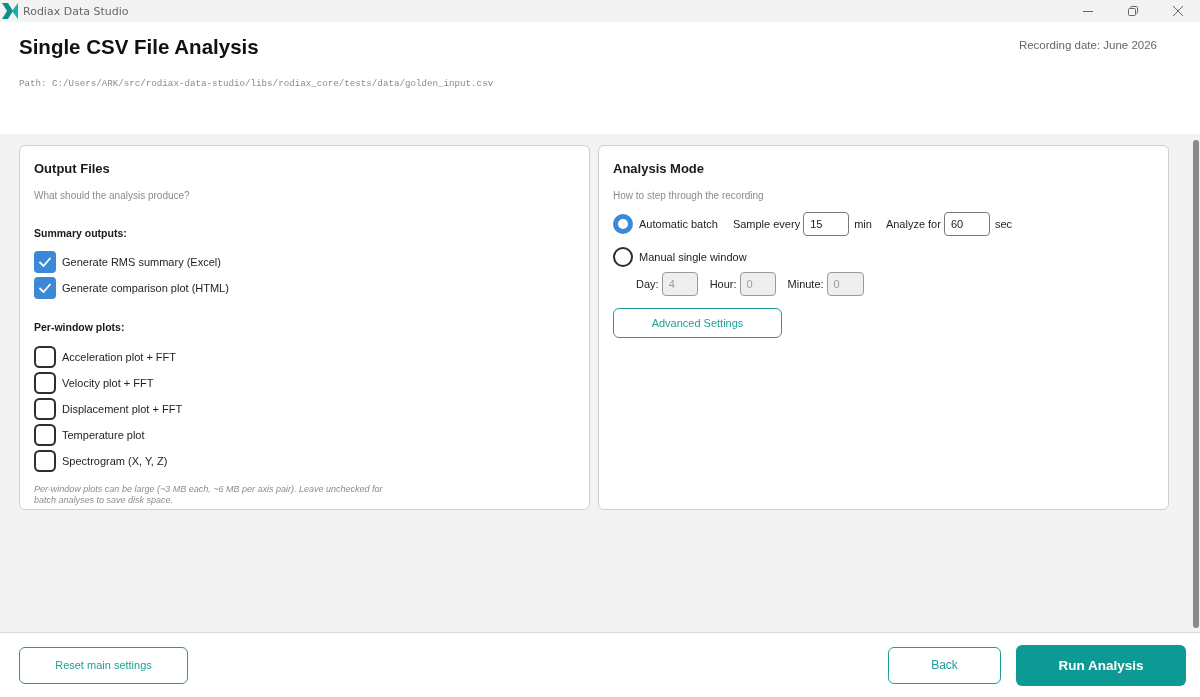 The width and height of the screenshot is (1200, 697). I want to click on panel-subtitle: What should the analysis produce?, so click(112, 196).